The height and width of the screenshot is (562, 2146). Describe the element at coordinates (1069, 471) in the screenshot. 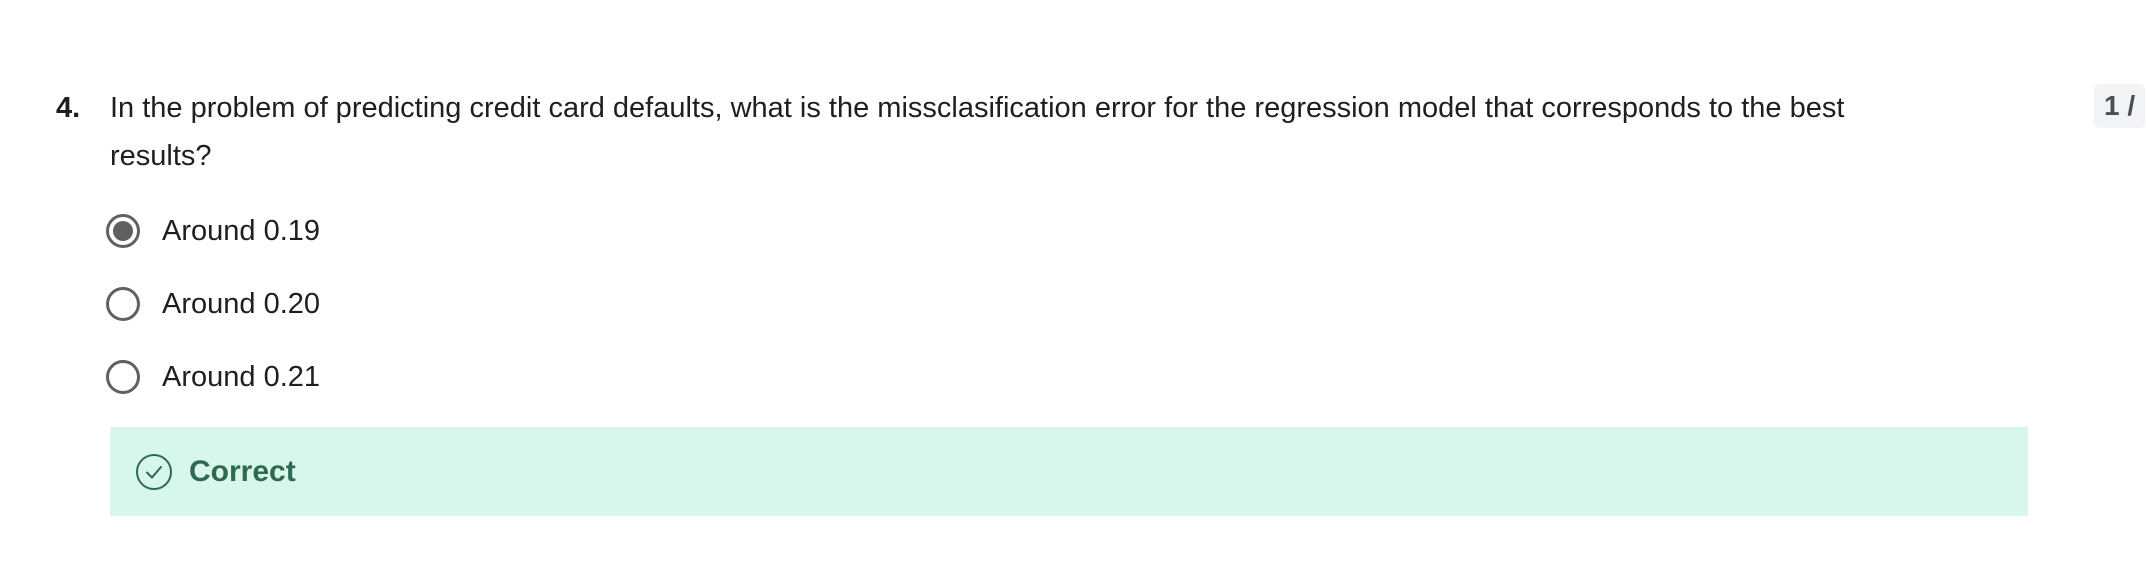

I see `feedback-banner: Correct` at that location.